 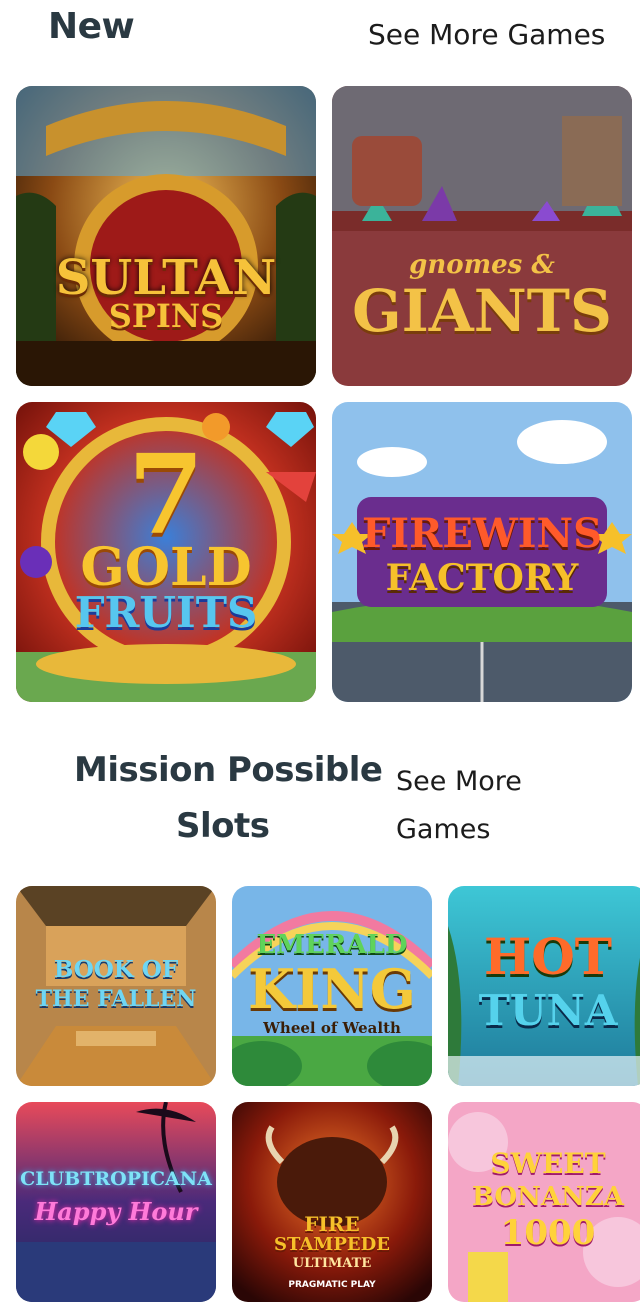 I want to click on sweet-bonanza-title-line3: 1000, so click(x=548, y=1233).